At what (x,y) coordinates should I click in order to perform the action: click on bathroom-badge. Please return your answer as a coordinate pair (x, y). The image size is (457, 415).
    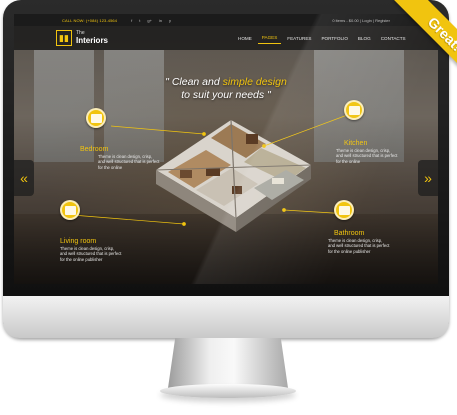
    Looking at the image, I should click on (344, 210).